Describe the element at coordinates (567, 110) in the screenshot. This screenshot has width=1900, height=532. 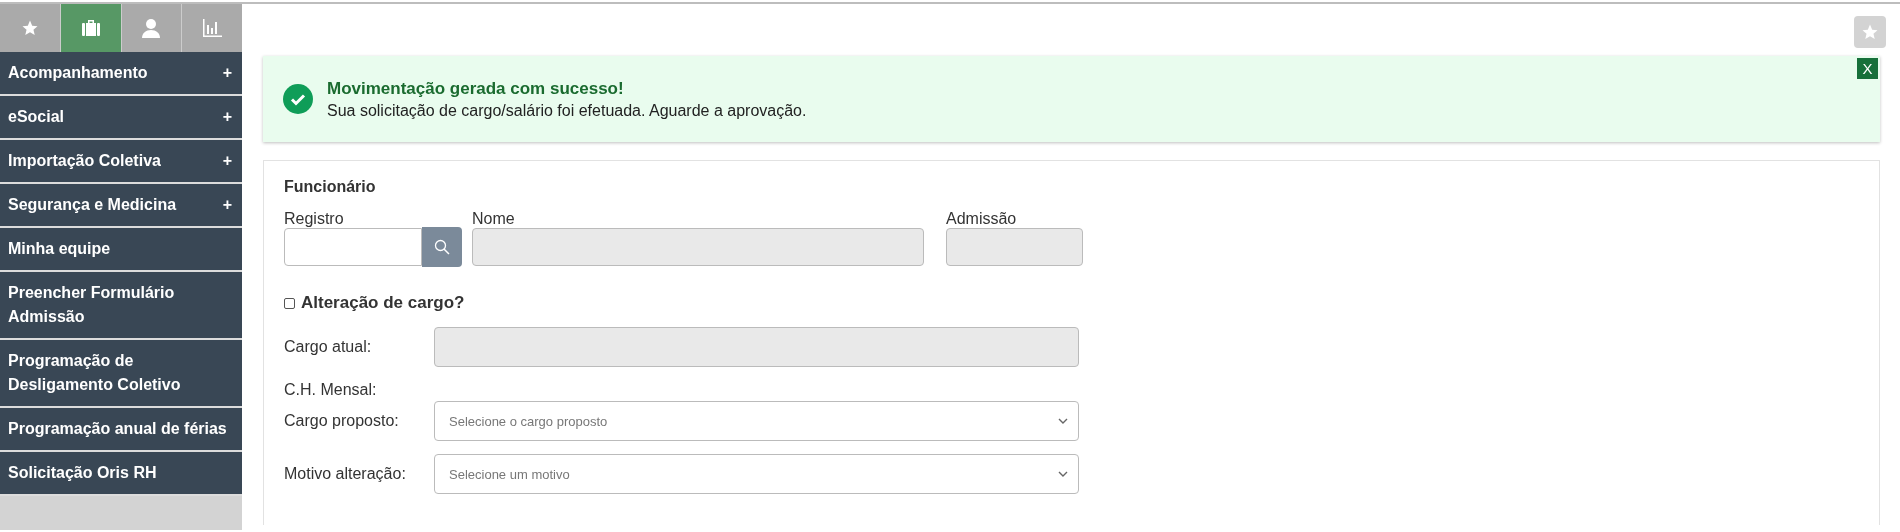
I see `alert-message: Sua solicitação de cargo/salário foi efetuada. Aguarde a aprovação.` at that location.